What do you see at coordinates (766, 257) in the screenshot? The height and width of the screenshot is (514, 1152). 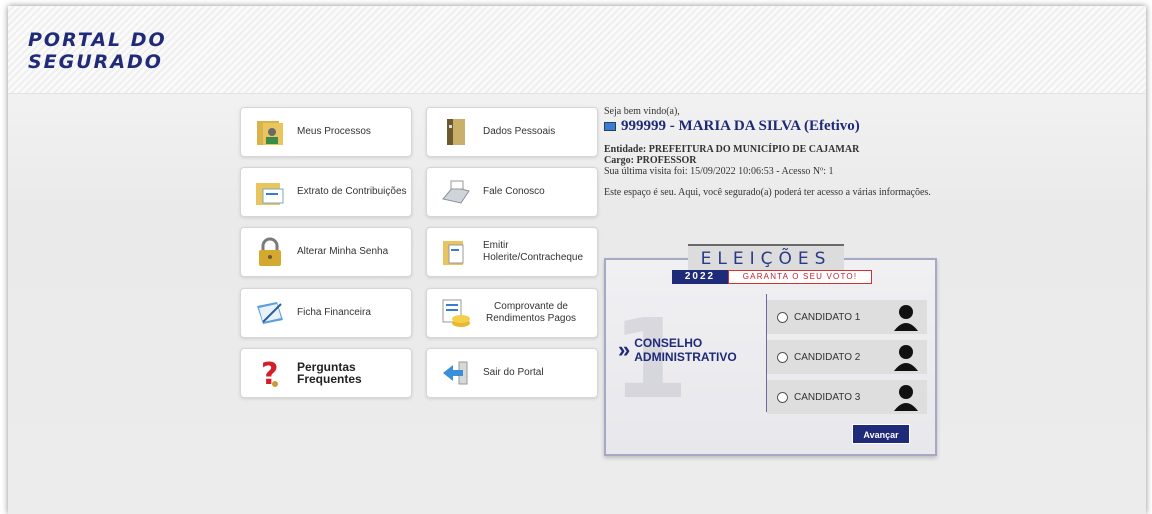 I see `election-title: ELEIÇÕES` at bounding box center [766, 257].